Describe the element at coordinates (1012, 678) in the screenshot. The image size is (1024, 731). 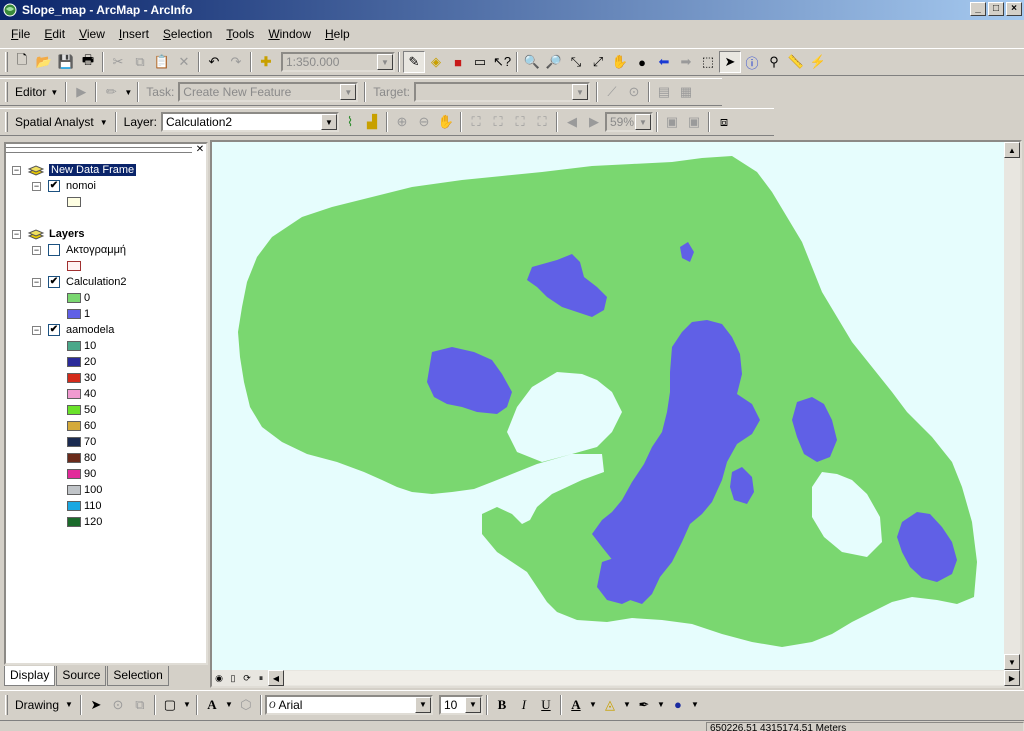
I see `scroll-right-icon: ▶` at that location.